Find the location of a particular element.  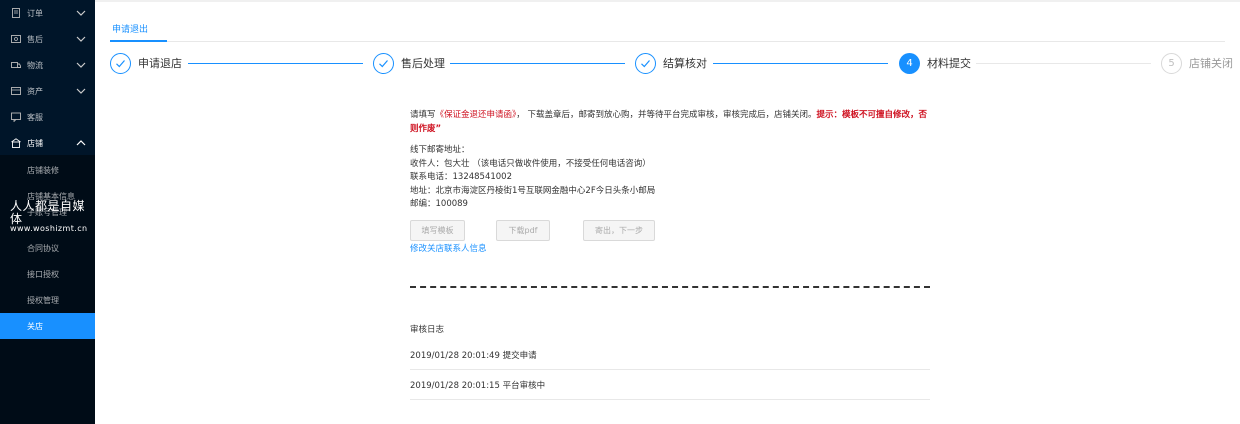

tab-apply-exit: 申请退出 is located at coordinates (130, 28).